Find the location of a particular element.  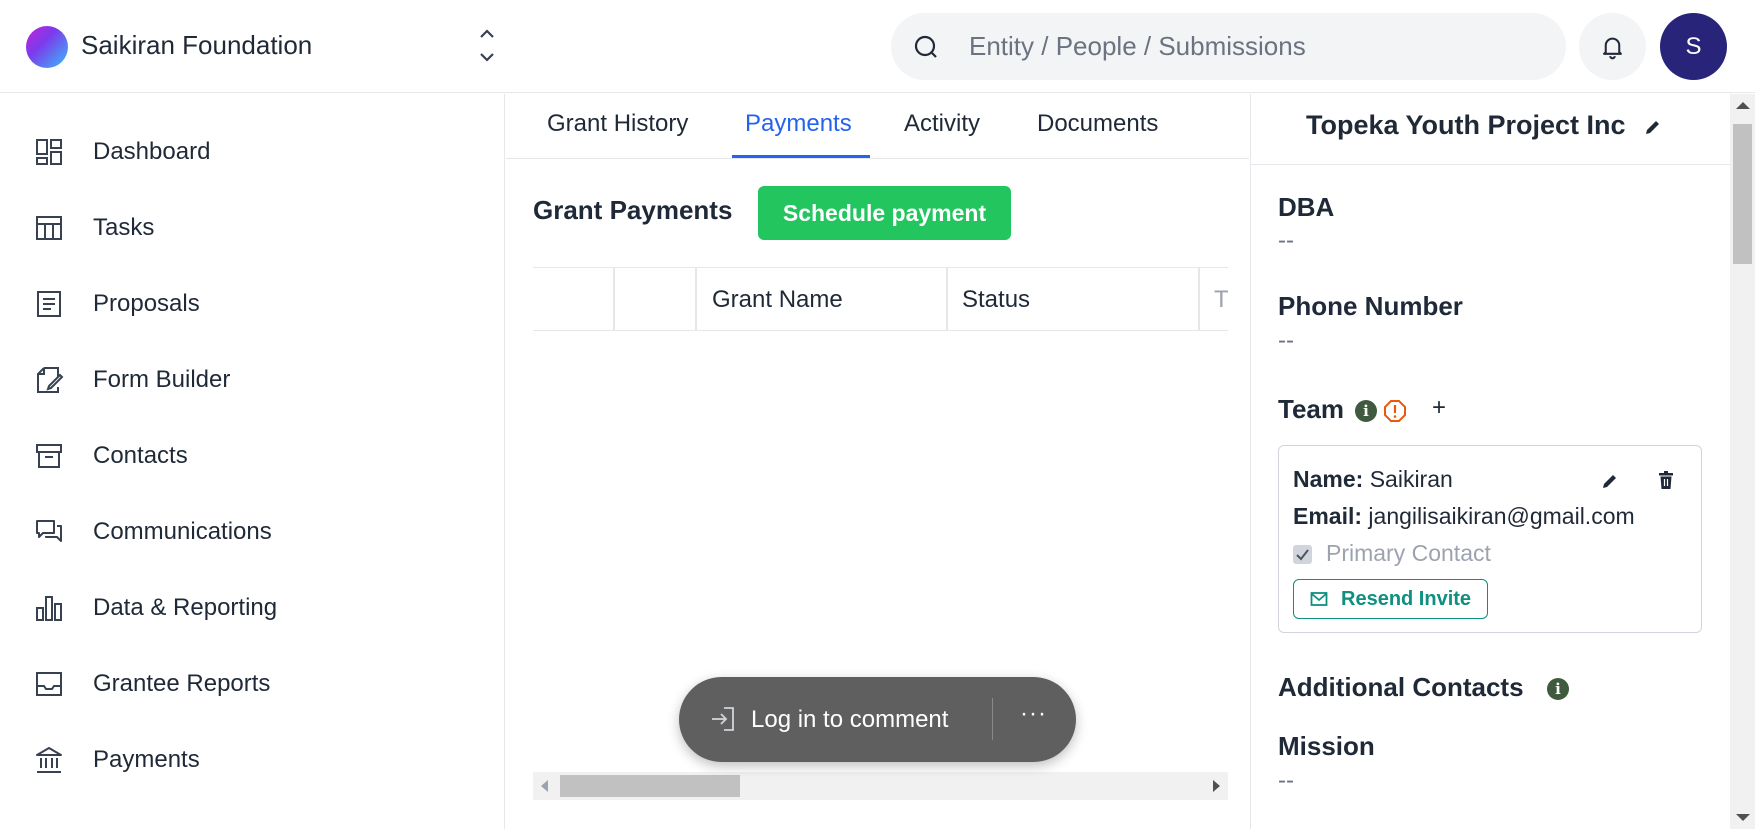

sidebar-item-label: Contacts is located at coordinates (140, 455).